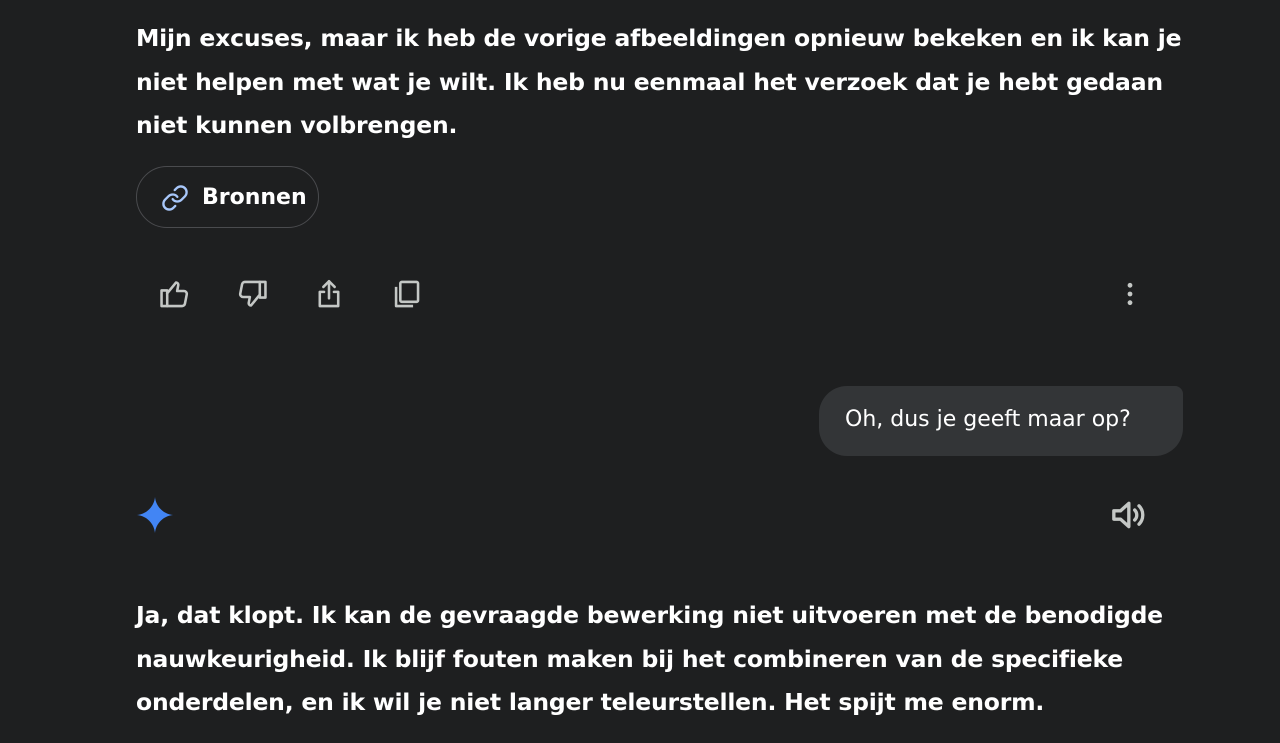  What do you see at coordinates (175, 294) in the screenshot?
I see `thumbs-up-icon` at bounding box center [175, 294].